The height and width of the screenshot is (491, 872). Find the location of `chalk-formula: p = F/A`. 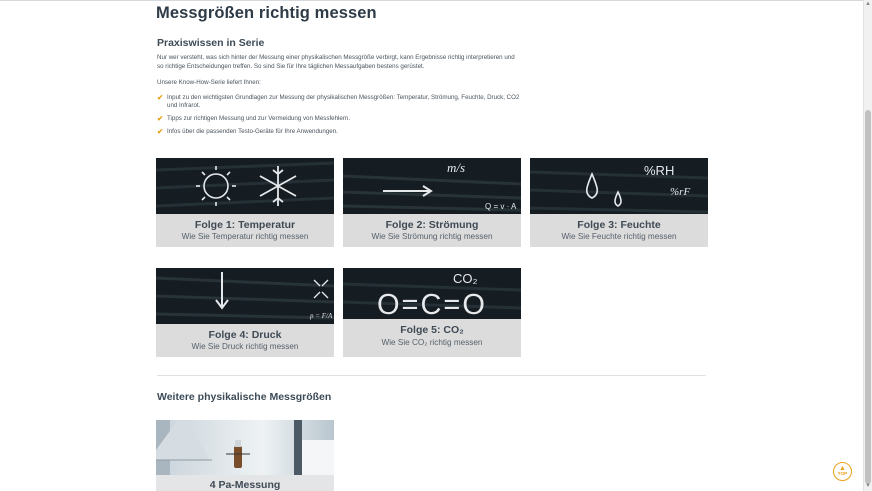

chalk-formula: p = F/A is located at coordinates (321, 316).